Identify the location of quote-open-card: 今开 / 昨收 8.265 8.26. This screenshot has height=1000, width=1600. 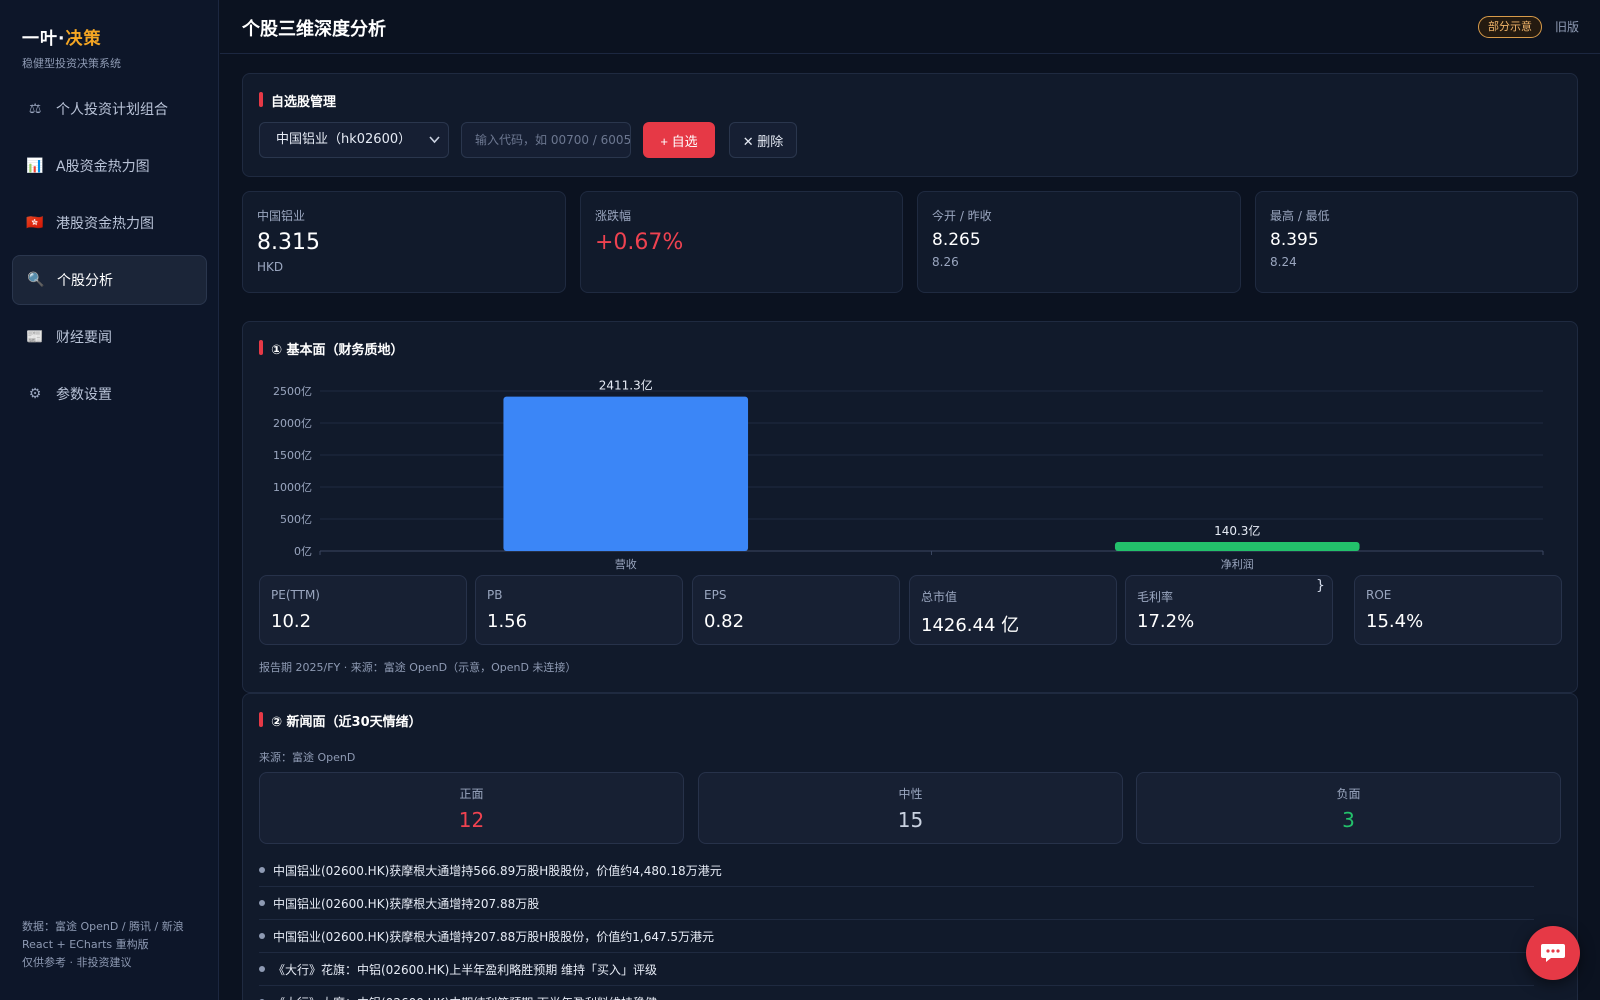
(1079, 242).